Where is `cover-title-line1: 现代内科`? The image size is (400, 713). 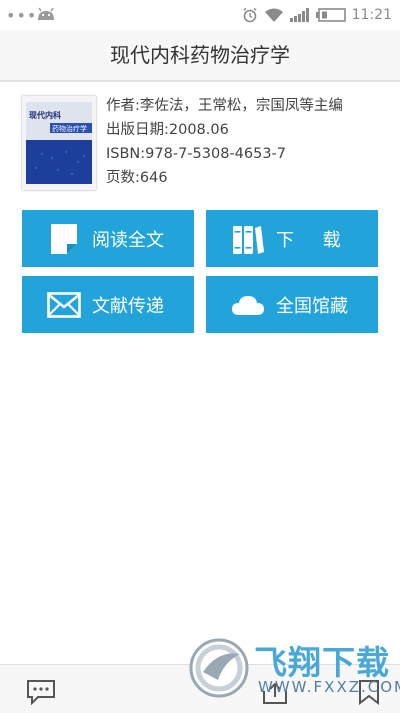
cover-title-line1: 现代内科 is located at coordinates (45, 115).